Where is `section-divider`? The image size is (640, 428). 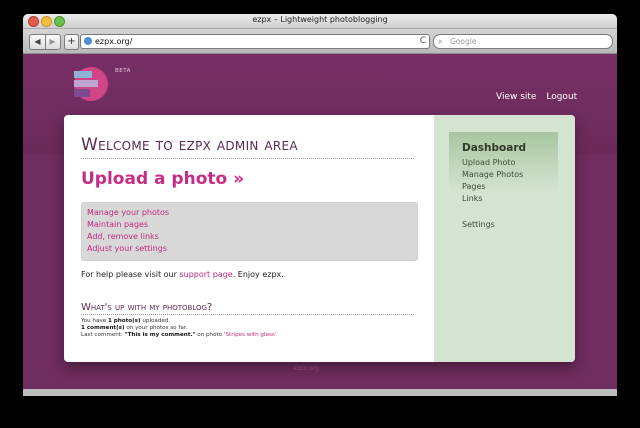
section-divider is located at coordinates (247, 314).